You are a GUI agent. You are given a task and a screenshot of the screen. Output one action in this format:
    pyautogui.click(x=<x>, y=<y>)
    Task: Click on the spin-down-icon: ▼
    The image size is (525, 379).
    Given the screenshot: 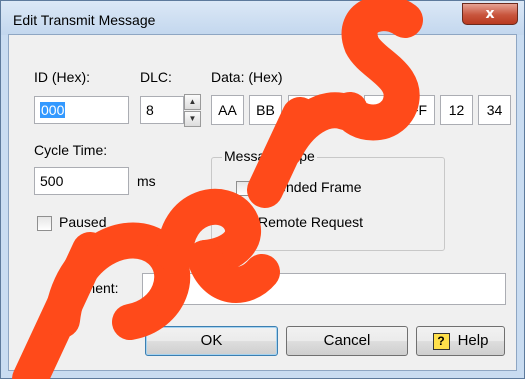 What is the action you would take?
    pyautogui.click(x=192, y=119)
    